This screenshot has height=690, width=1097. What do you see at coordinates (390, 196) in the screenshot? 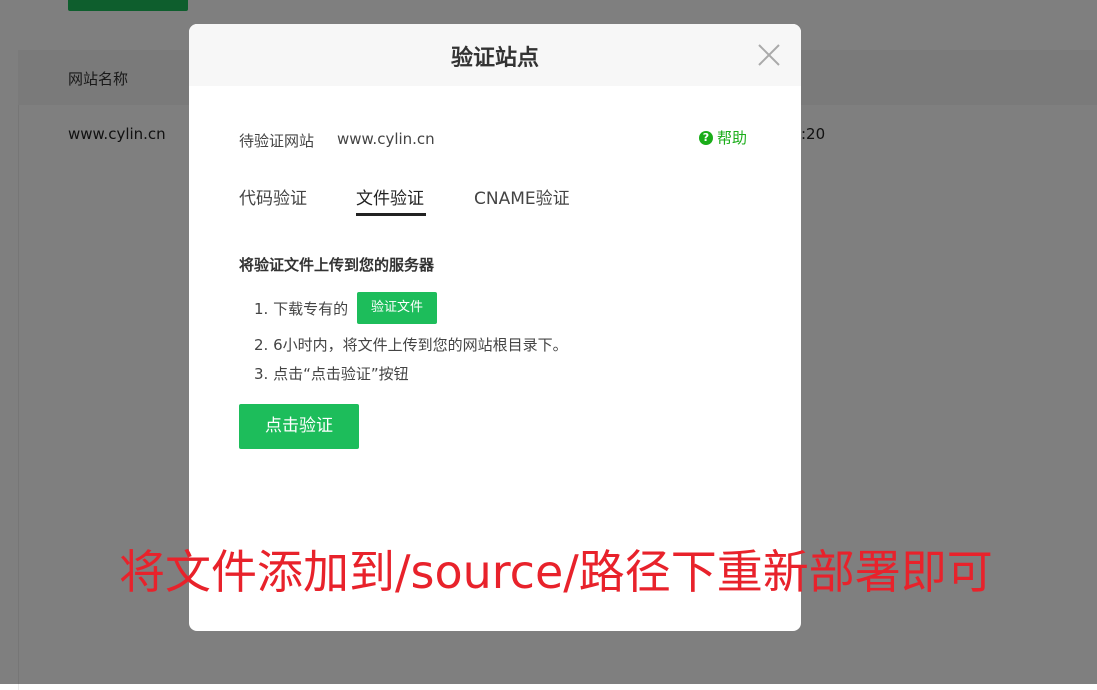
I see `tab-file-verify: 文件验证` at bounding box center [390, 196].